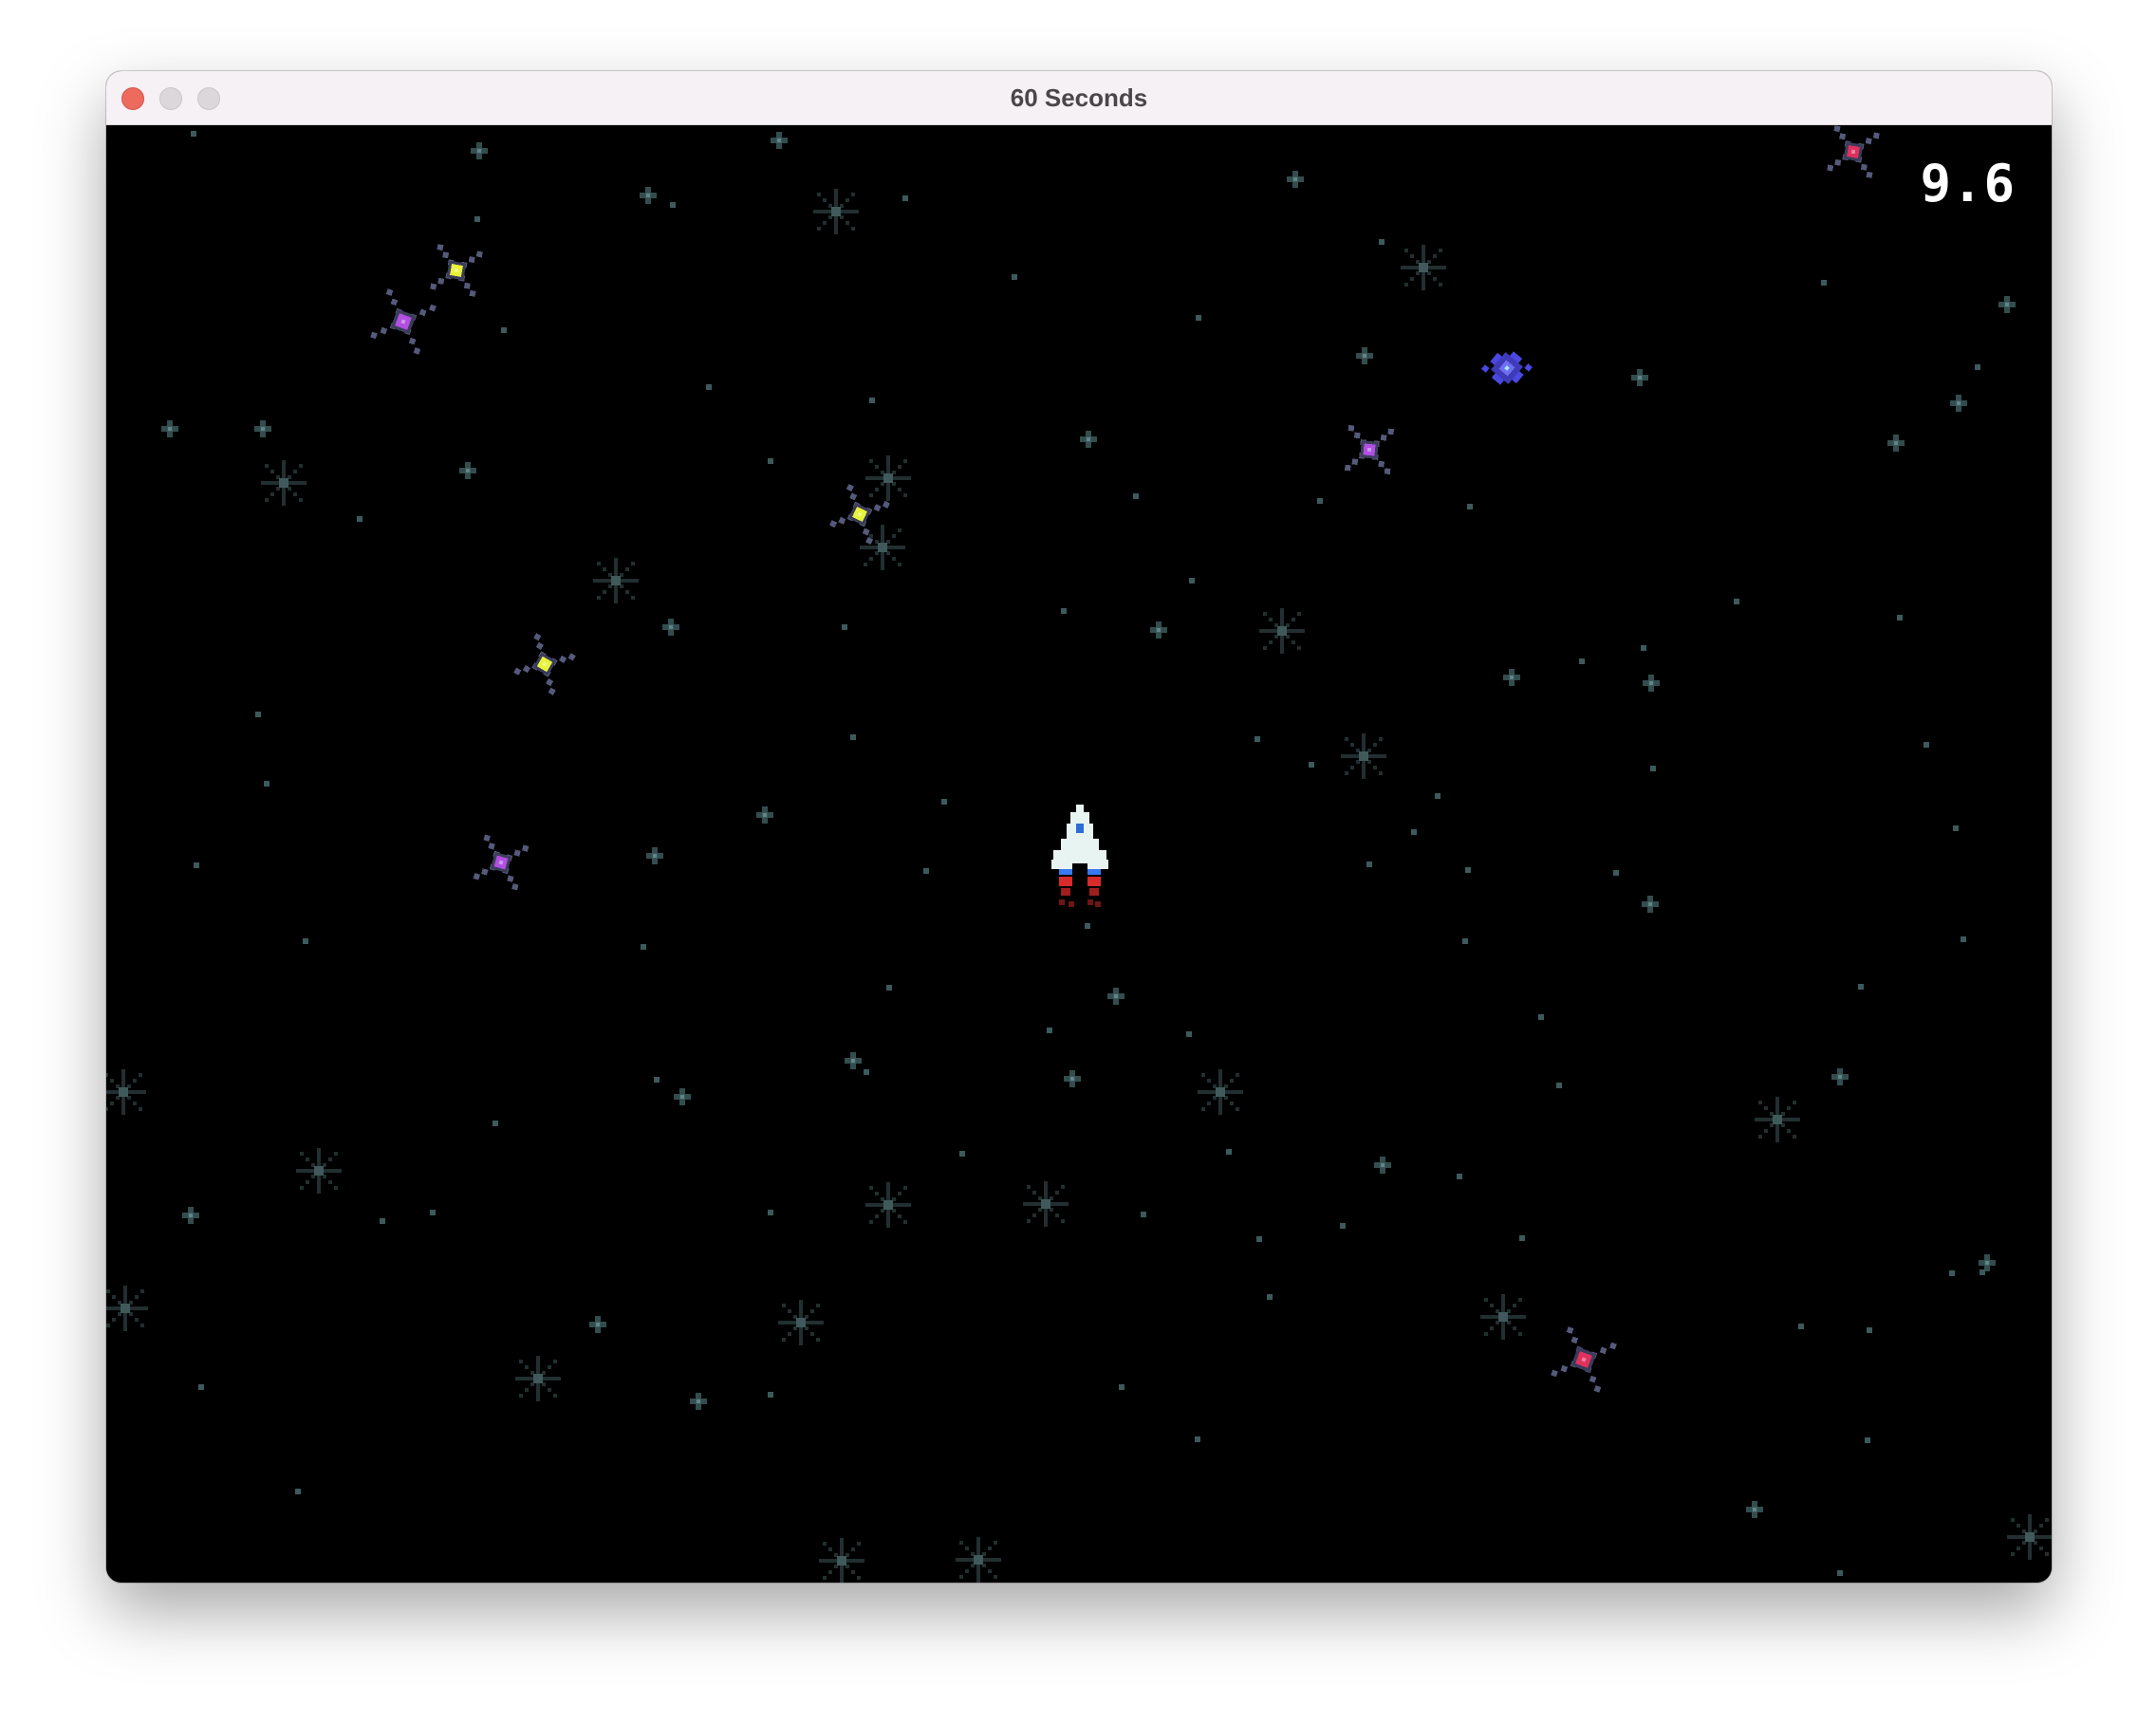  I want to click on player-layer, so click(1079, 856).